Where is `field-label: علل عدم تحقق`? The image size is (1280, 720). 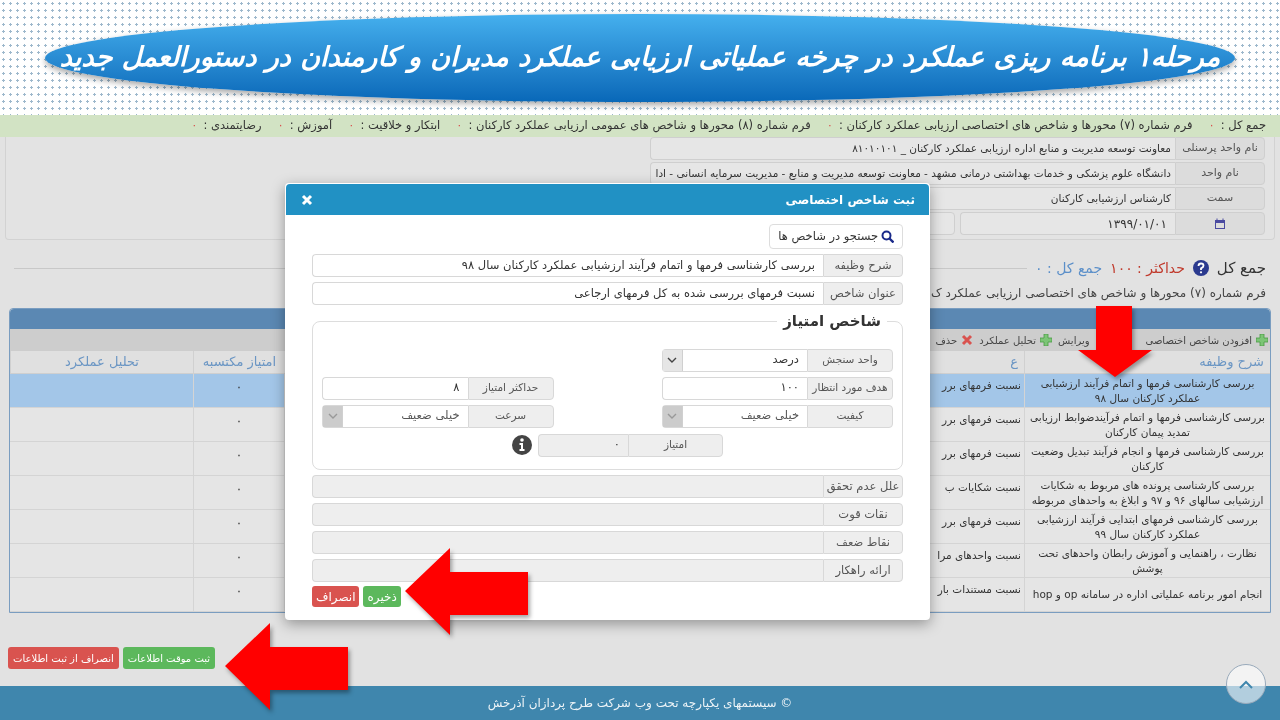 field-label: علل عدم تحقق is located at coordinates (863, 486).